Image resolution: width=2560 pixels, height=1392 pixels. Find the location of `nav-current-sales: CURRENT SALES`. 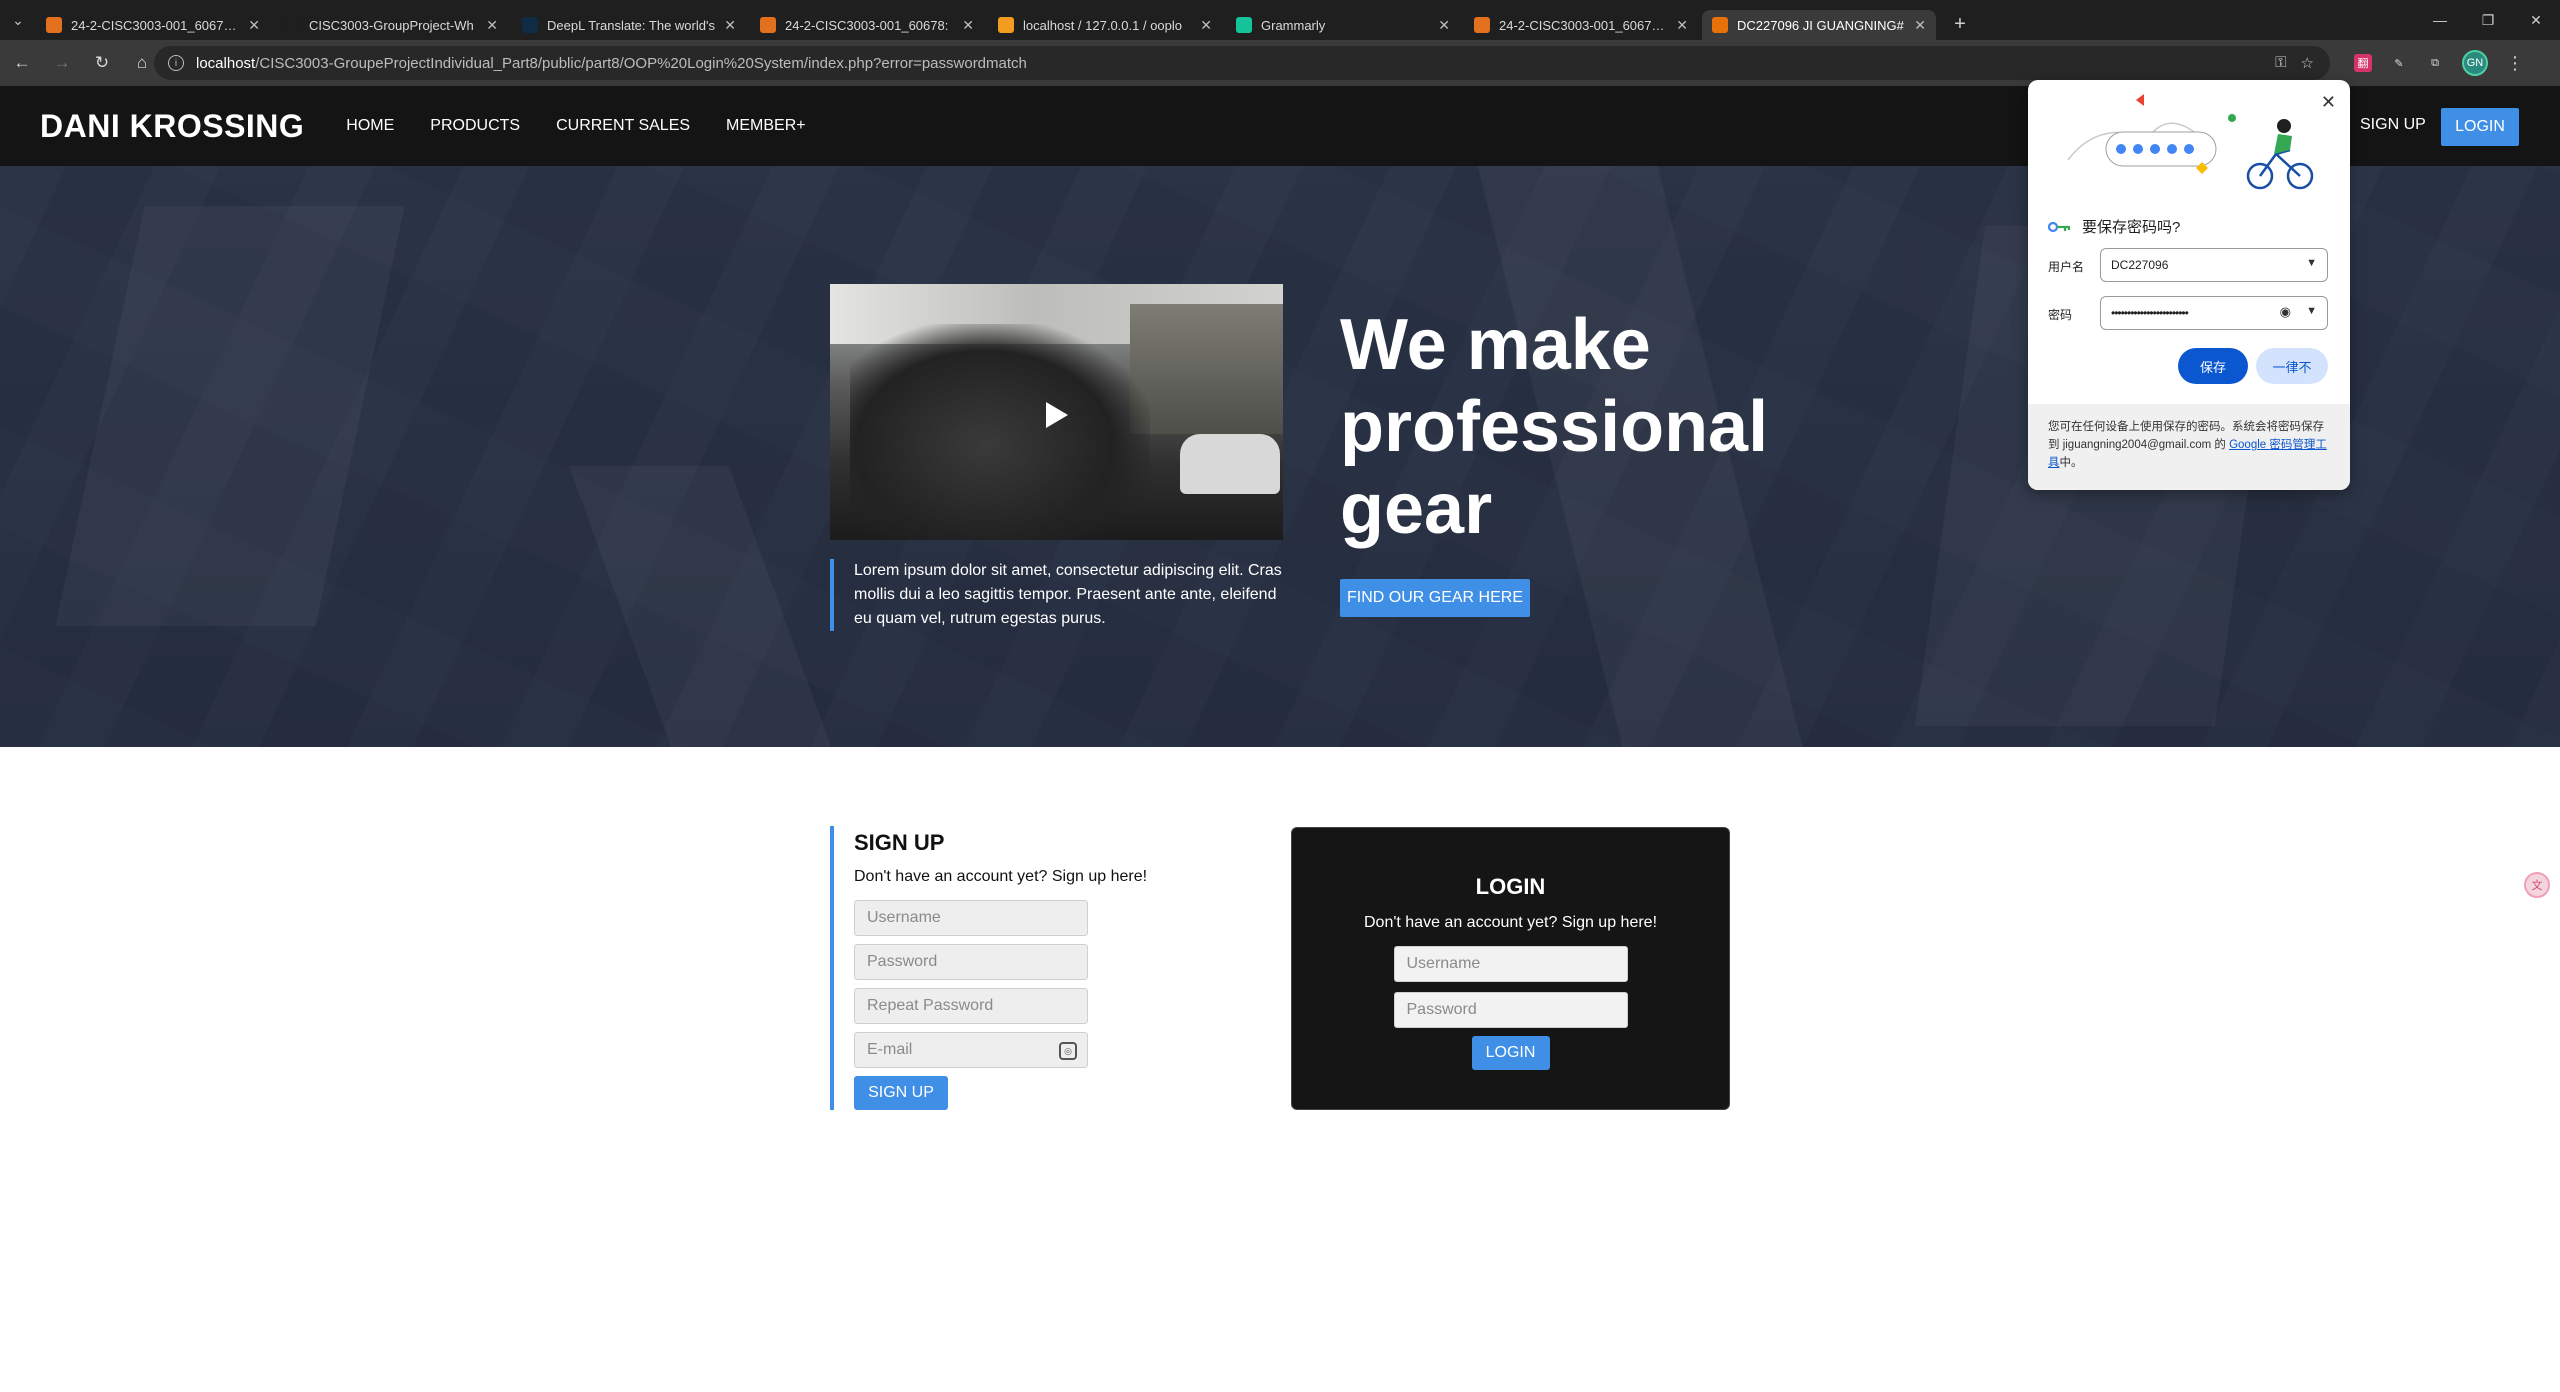

nav-current-sales: CURRENT SALES is located at coordinates (623, 126).